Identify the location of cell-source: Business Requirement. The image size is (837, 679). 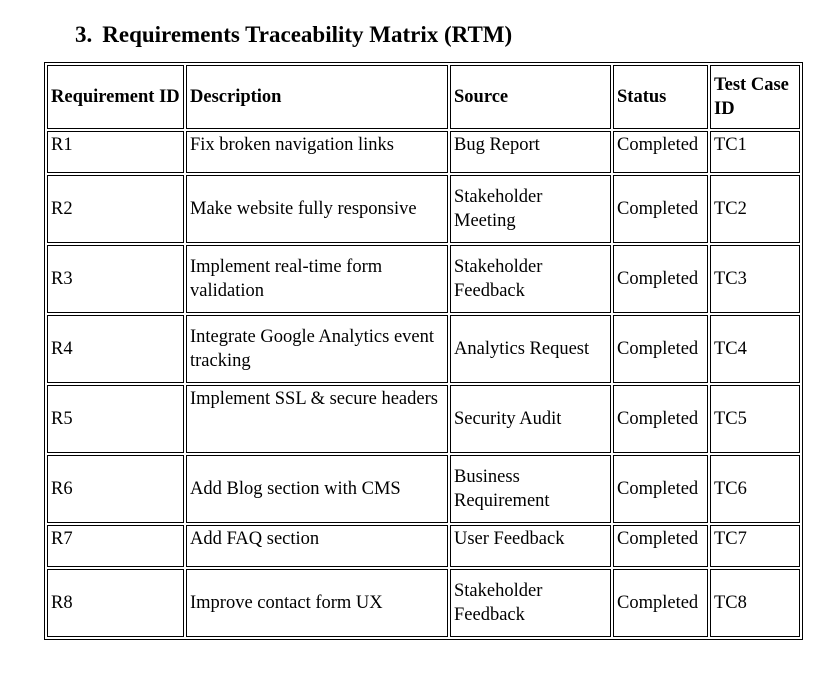
(530, 489).